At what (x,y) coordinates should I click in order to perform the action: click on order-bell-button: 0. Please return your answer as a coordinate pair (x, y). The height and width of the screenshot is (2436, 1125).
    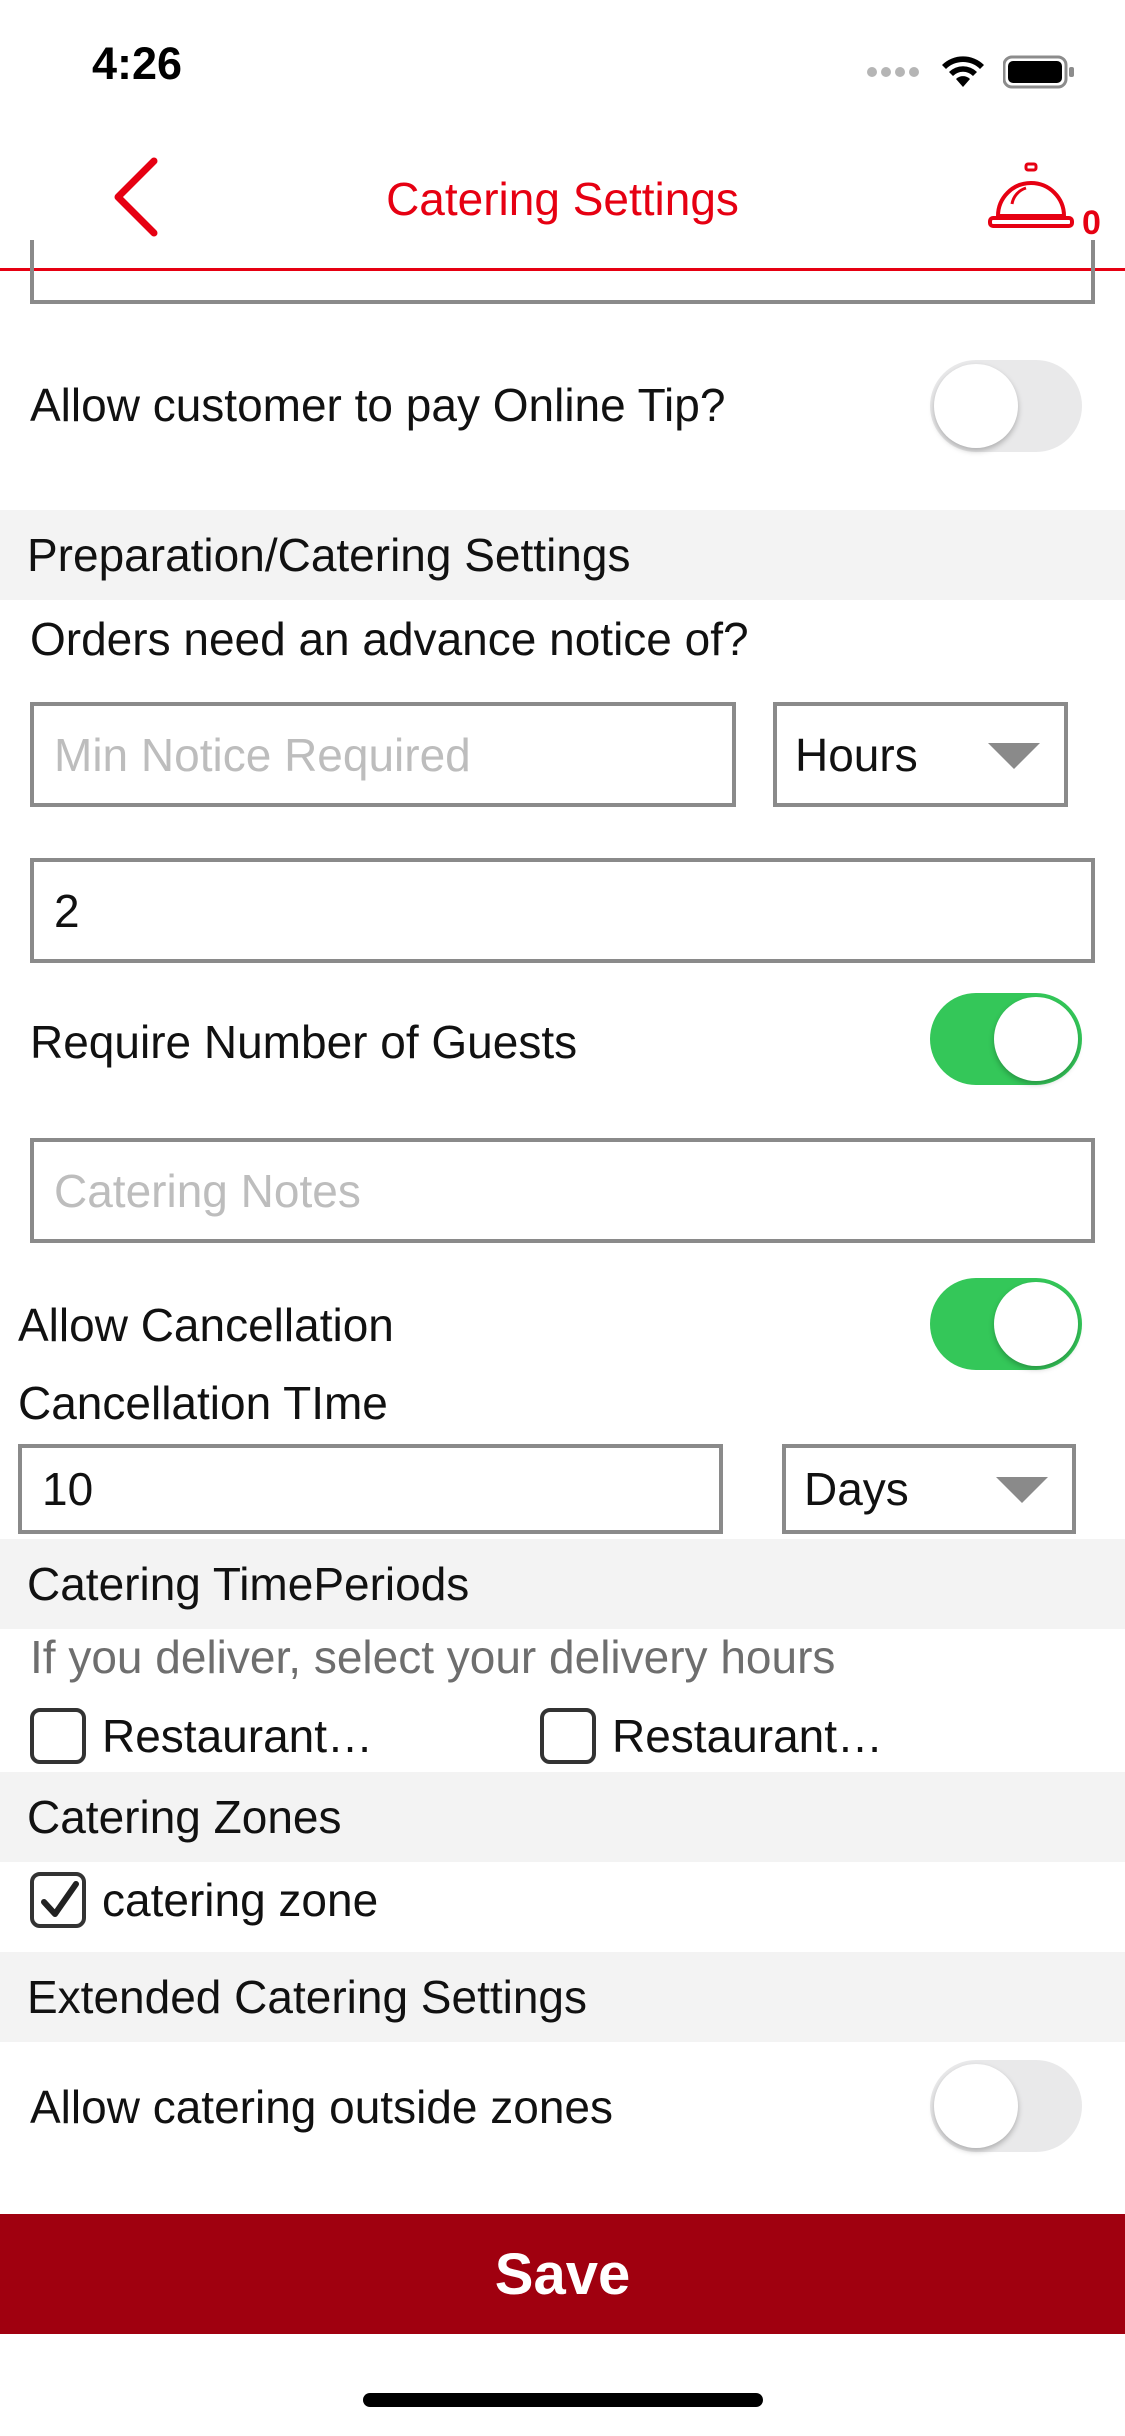
    Looking at the image, I should click on (1043, 201).